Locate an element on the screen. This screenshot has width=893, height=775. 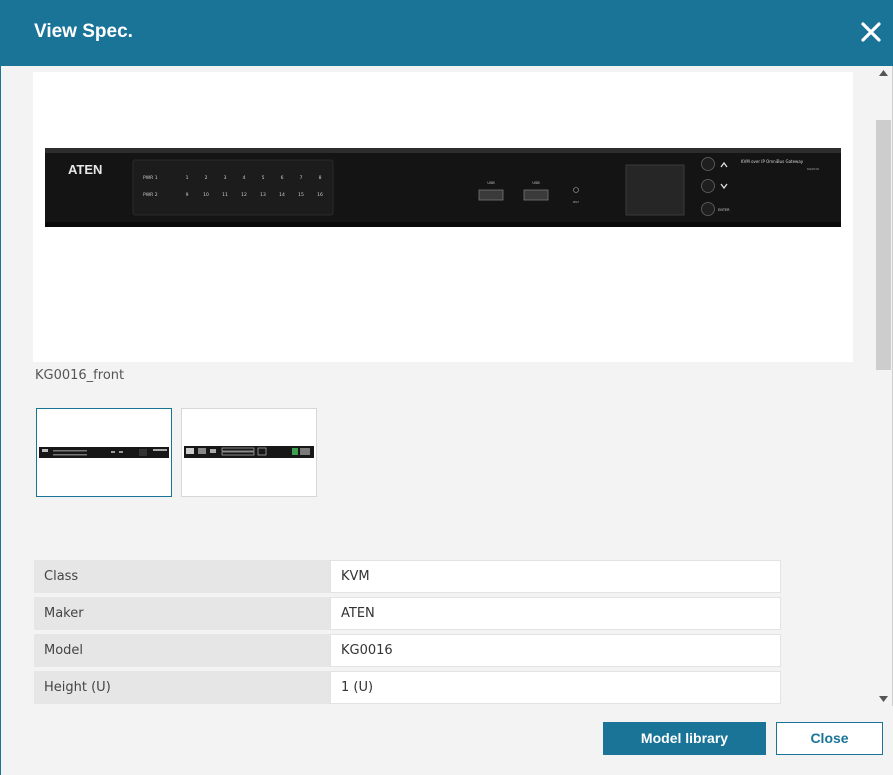
port-number-label: 13 is located at coordinates (263, 195).